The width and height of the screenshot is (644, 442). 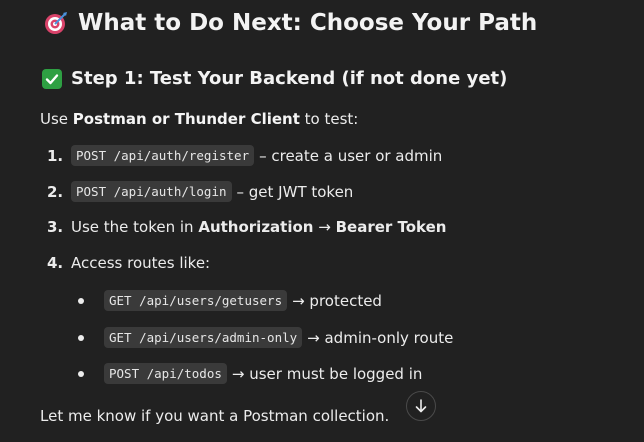 I want to click on route-item: GET /api/users/getusers → protected, so click(x=230, y=300).